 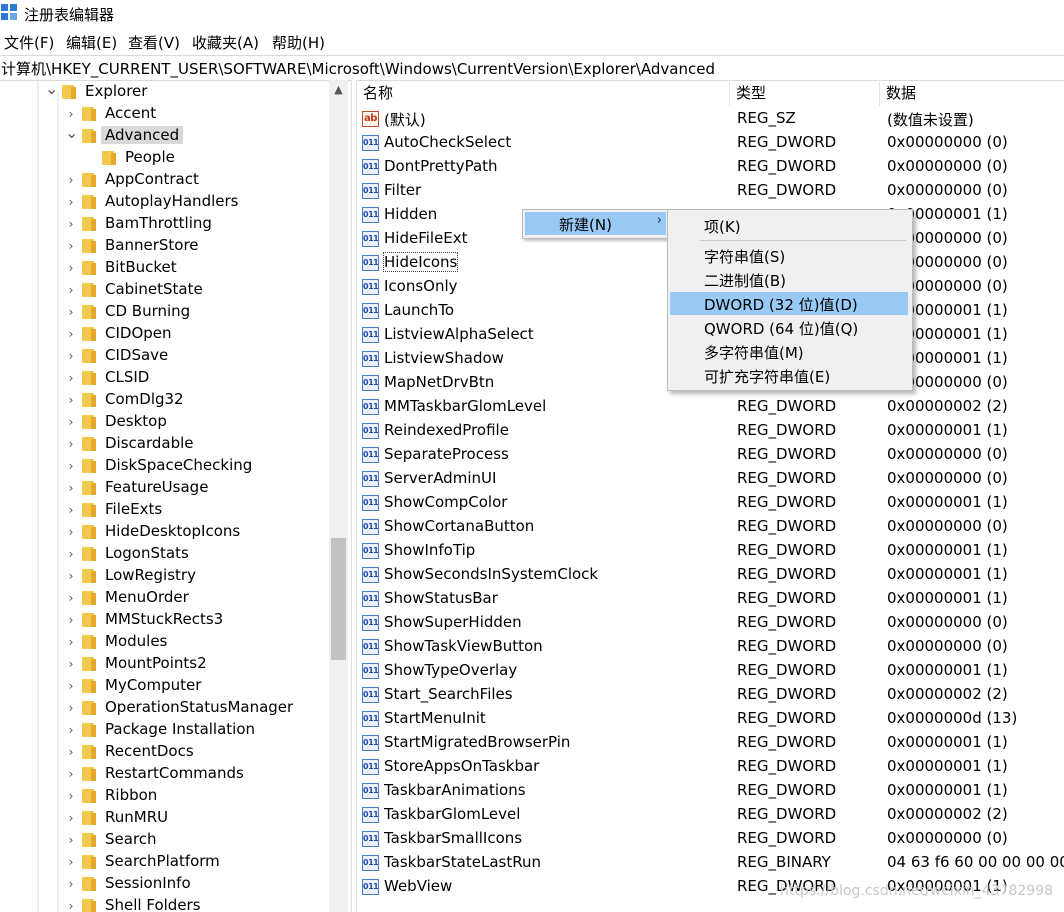 What do you see at coordinates (710, 167) in the screenshot?
I see `table-row: 011 DontPrettyPath REG_DWORD 0x00000000 (0)` at bounding box center [710, 167].